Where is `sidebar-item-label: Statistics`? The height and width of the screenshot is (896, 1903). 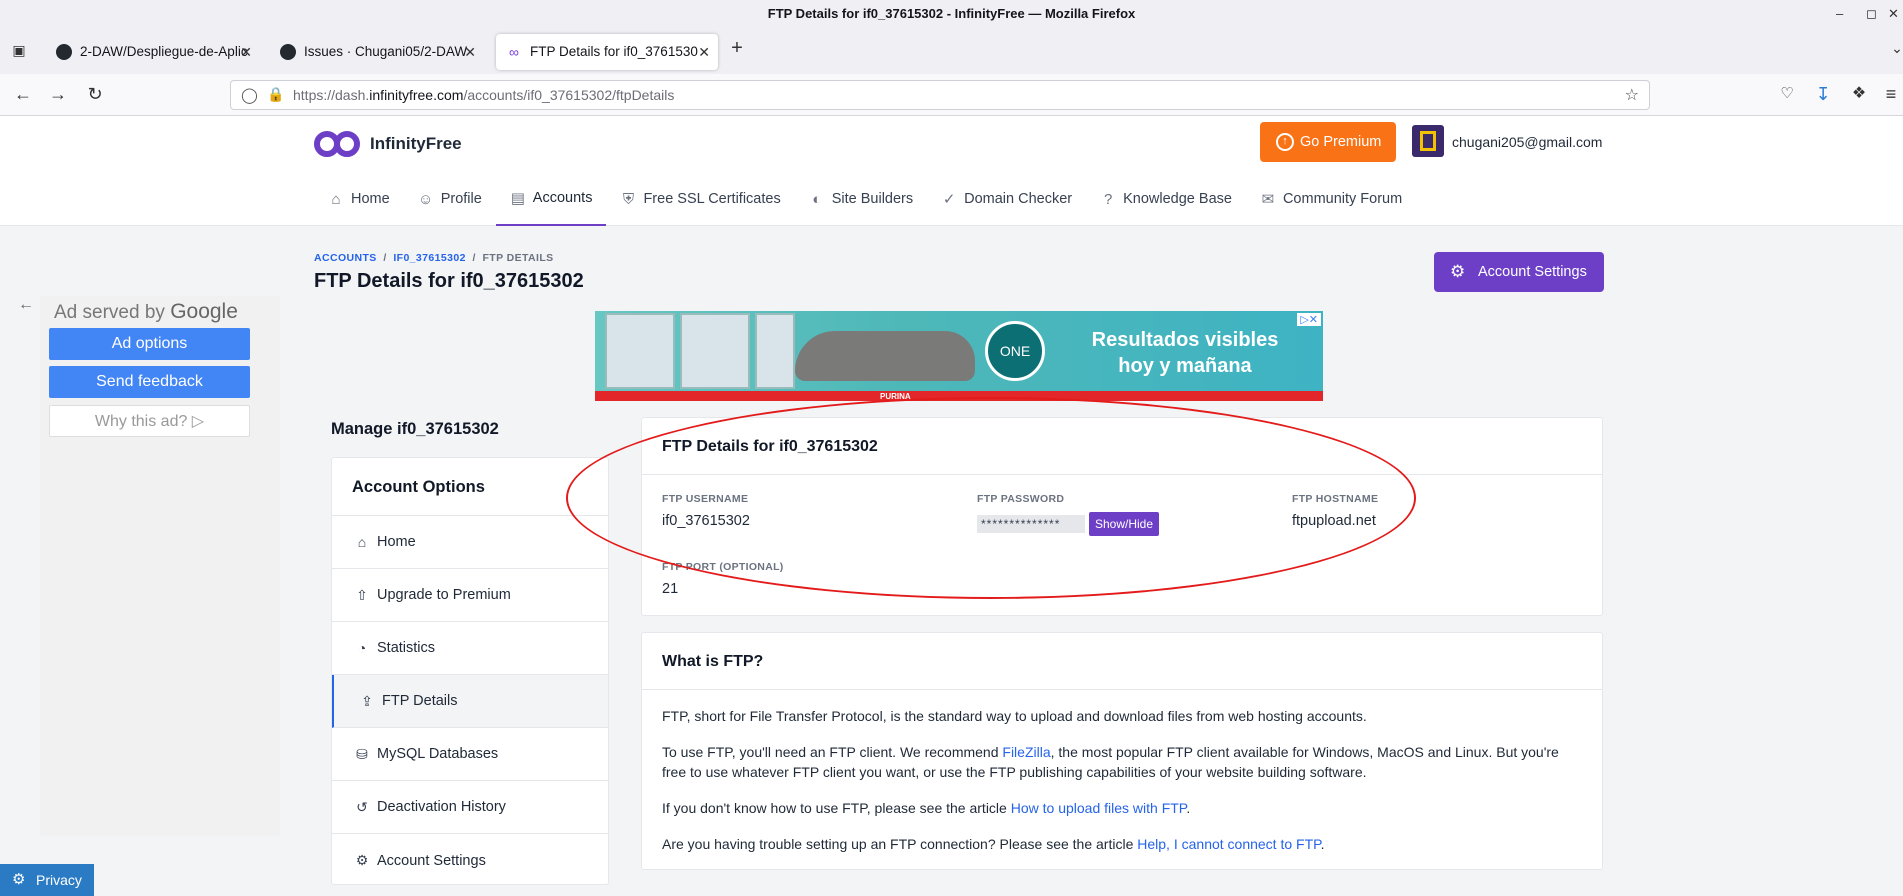 sidebar-item-label: Statistics is located at coordinates (406, 648).